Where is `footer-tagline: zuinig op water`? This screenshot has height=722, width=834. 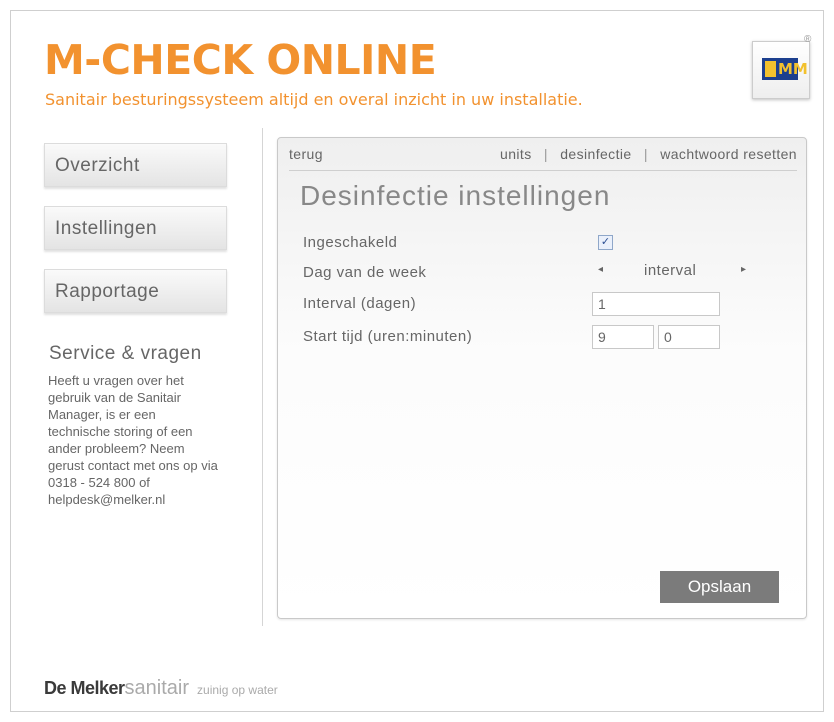 footer-tagline: zuinig op water is located at coordinates (237, 690).